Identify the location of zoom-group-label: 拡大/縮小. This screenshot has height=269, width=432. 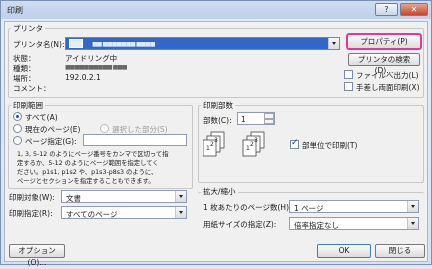
(219, 191).